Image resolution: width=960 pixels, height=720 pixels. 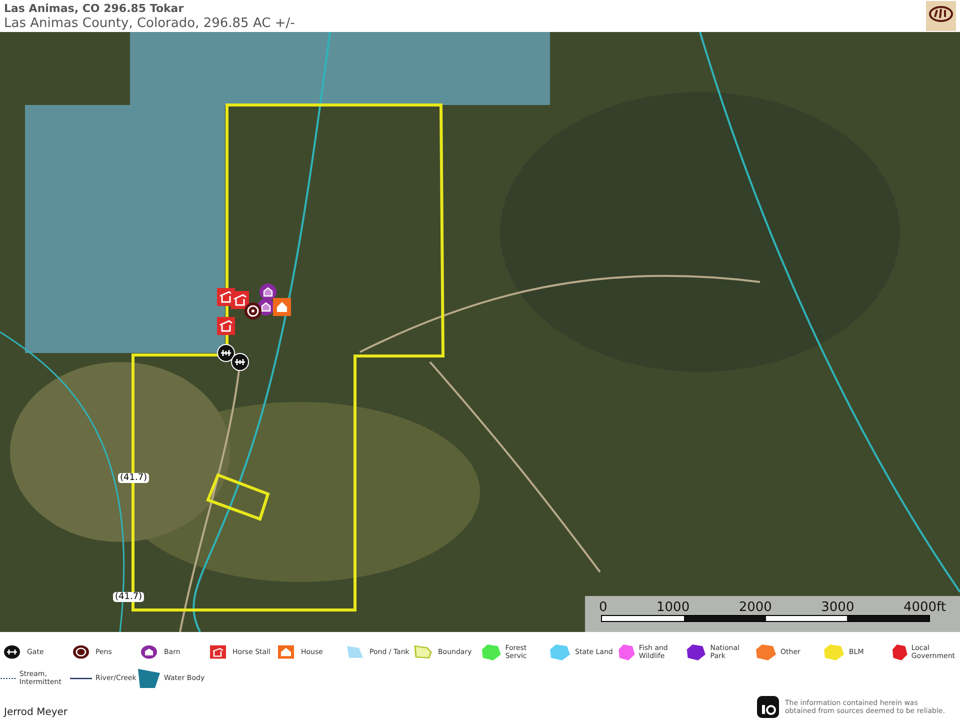 I want to click on page-subtitle: Las Animas County, Colorado, 296.85 AC +/-, so click(x=149, y=23).